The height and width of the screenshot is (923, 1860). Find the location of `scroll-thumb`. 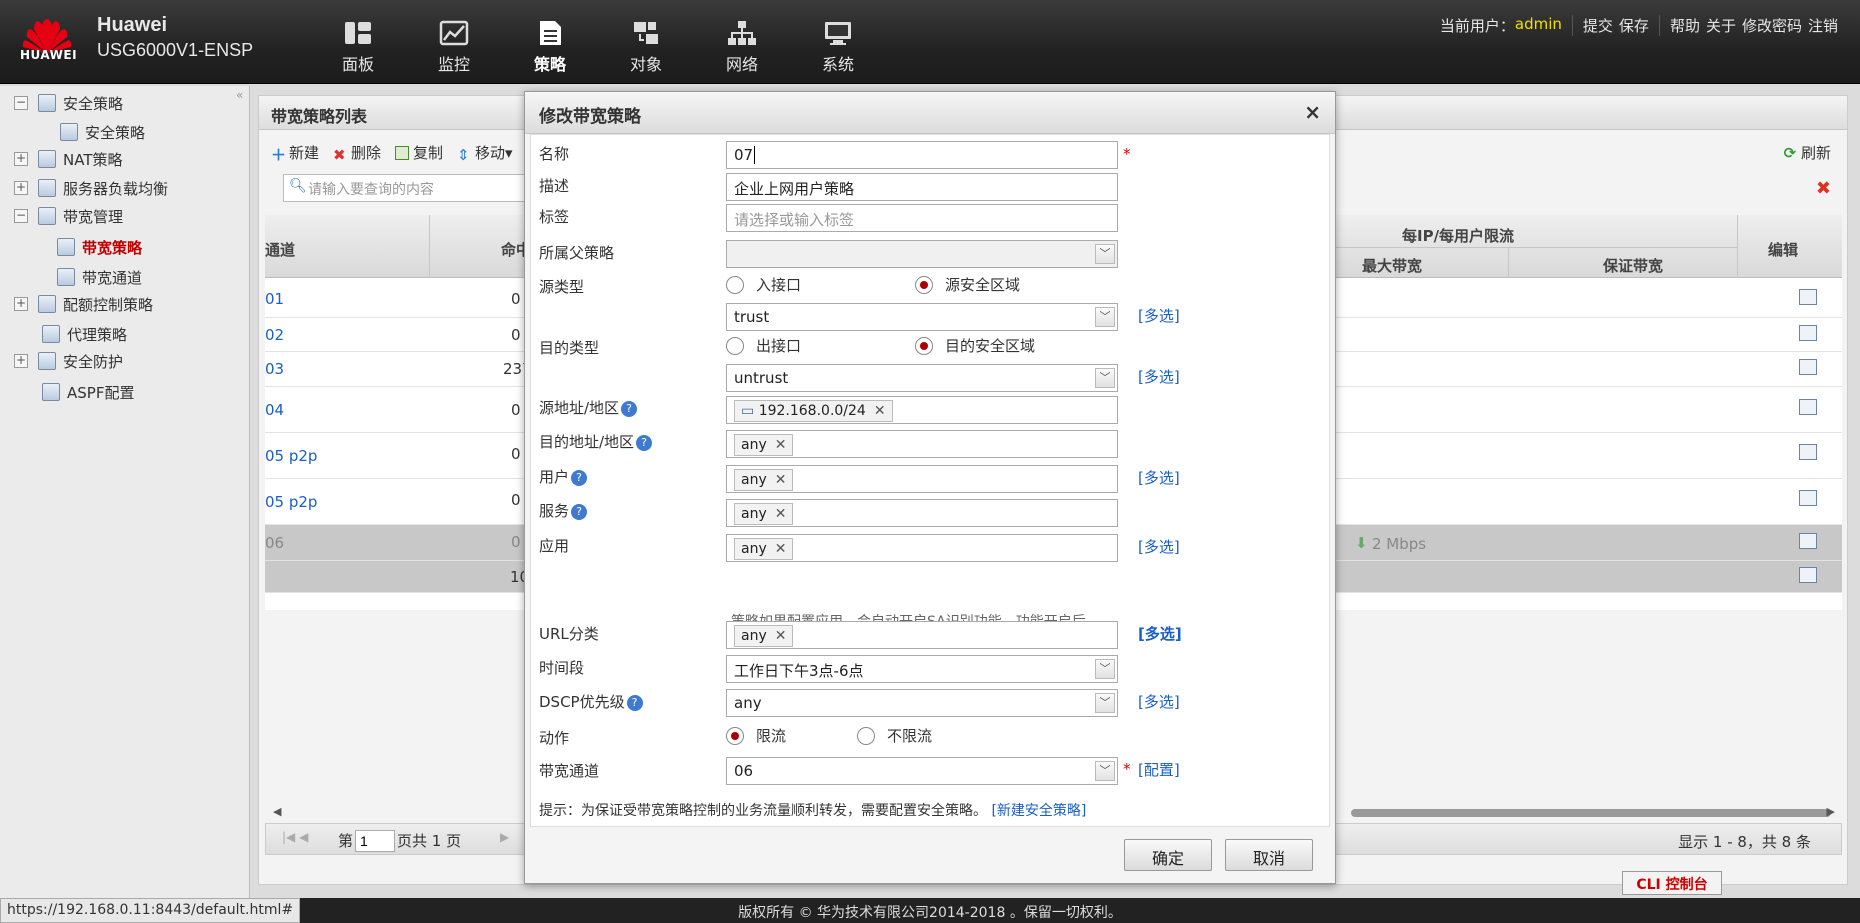

scroll-thumb is located at coordinates (1591, 813).